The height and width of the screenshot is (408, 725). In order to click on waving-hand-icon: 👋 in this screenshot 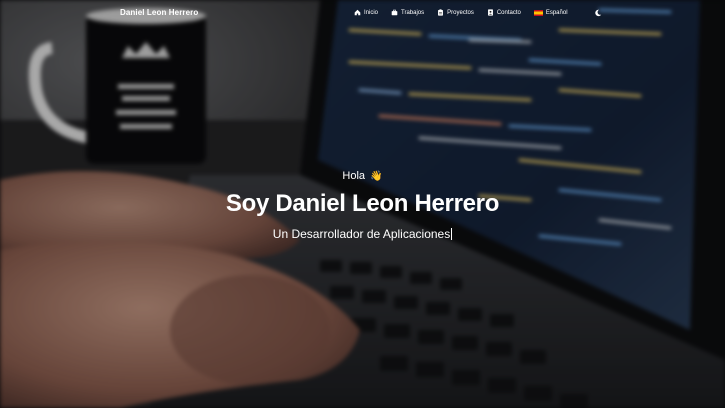, I will do `click(376, 176)`.